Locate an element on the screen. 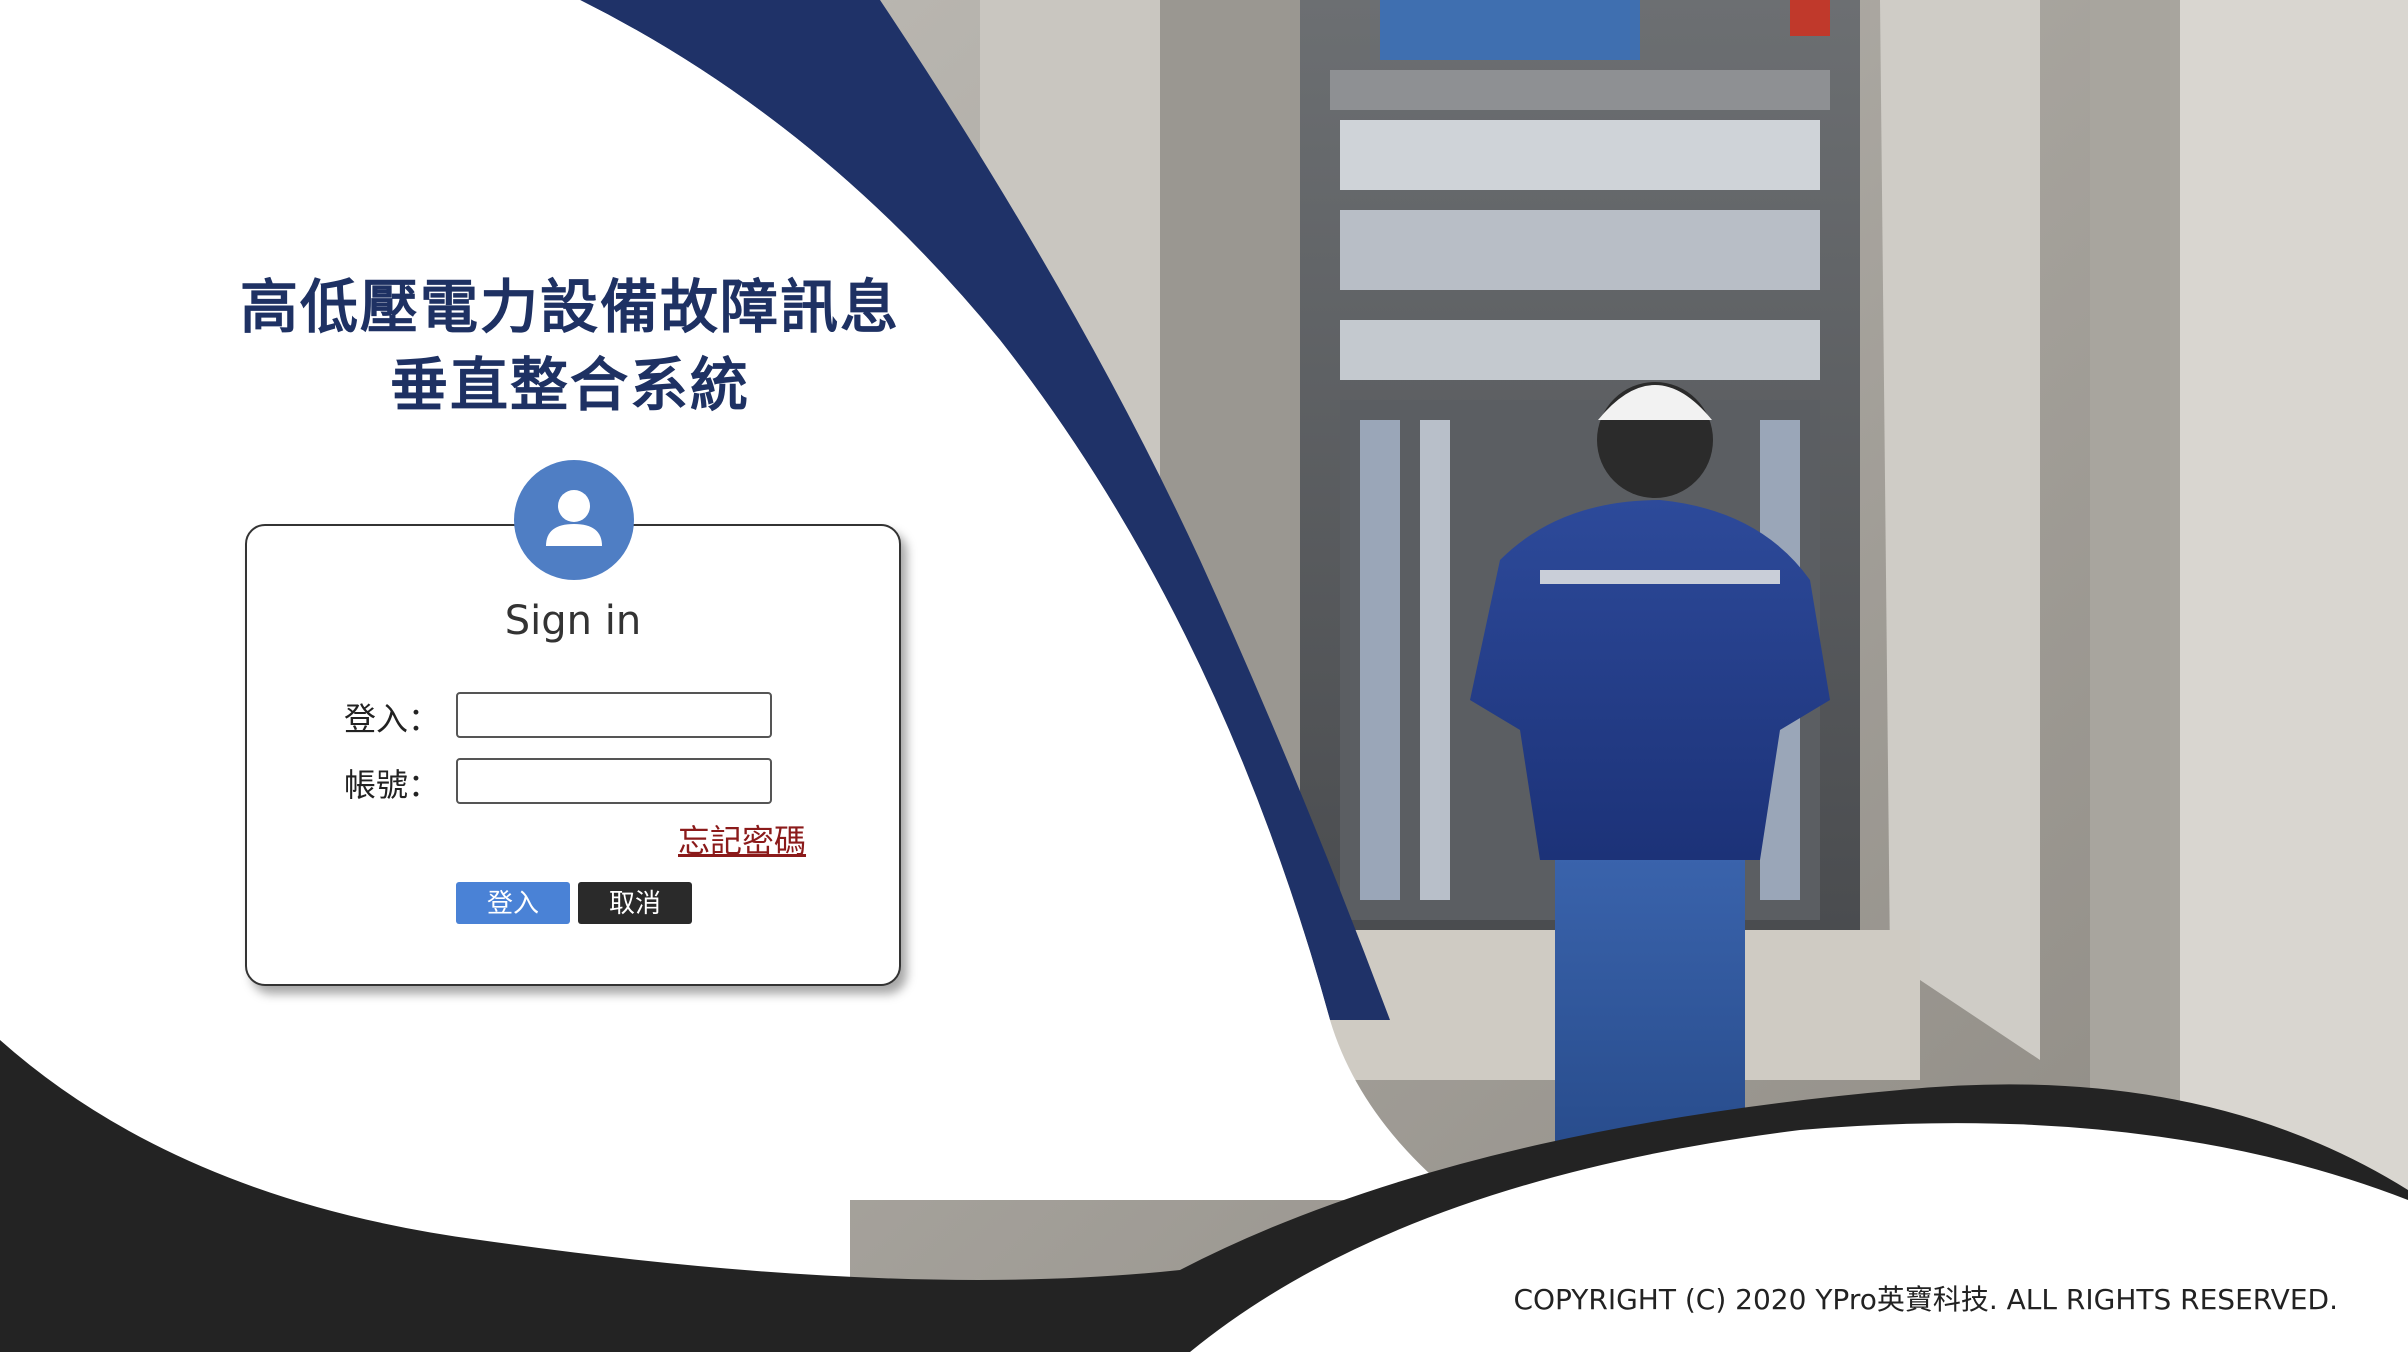 The image size is (2408, 1352). account-label: 帳號： is located at coordinates (391, 785).